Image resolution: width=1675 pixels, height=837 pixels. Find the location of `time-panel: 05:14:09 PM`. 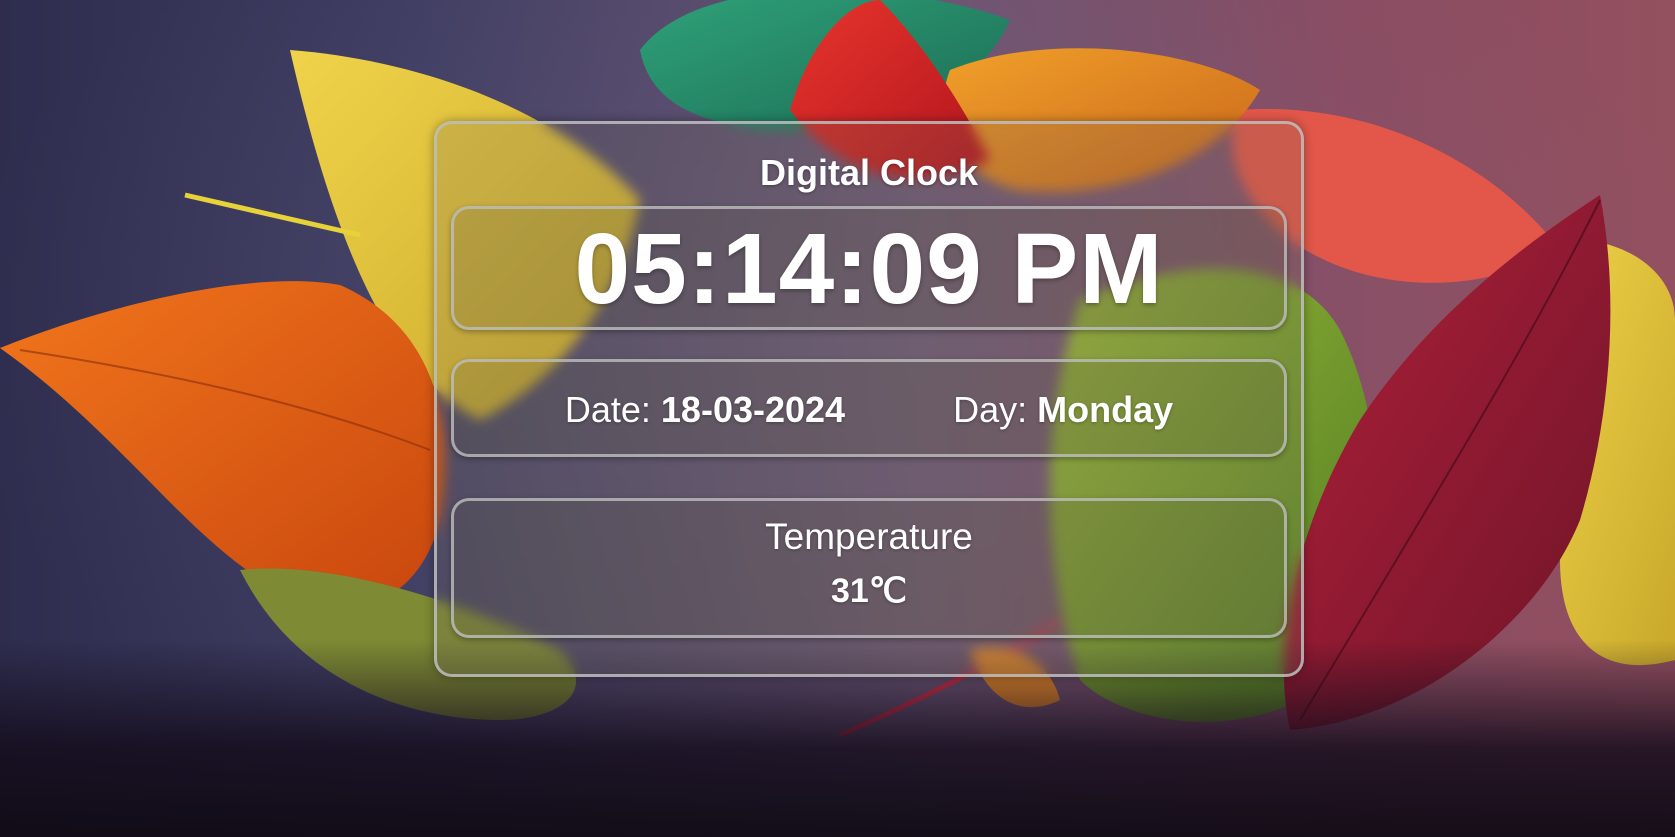

time-panel: 05:14:09 PM is located at coordinates (869, 268).